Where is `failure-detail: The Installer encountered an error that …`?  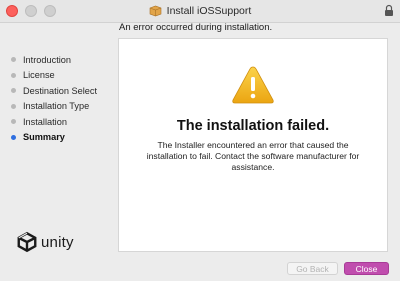
failure-detail: The Installer encountered an error that … is located at coordinates (253, 156).